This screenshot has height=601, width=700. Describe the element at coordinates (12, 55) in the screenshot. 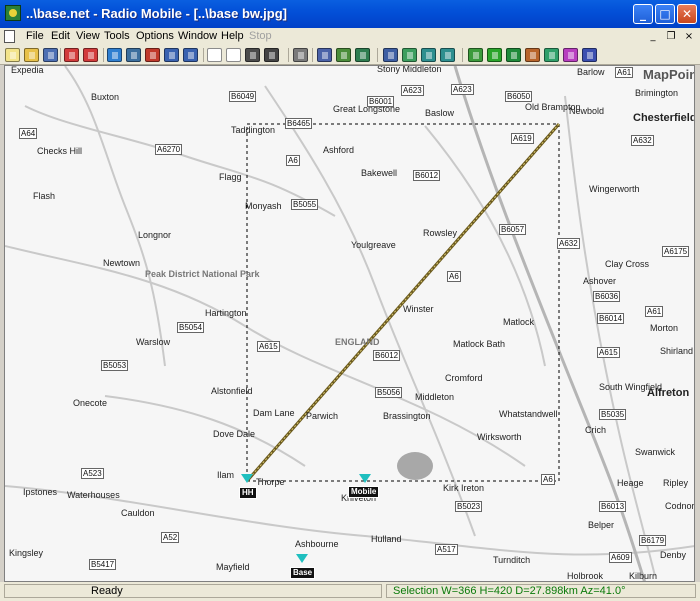

I see `new-network-icon` at that location.